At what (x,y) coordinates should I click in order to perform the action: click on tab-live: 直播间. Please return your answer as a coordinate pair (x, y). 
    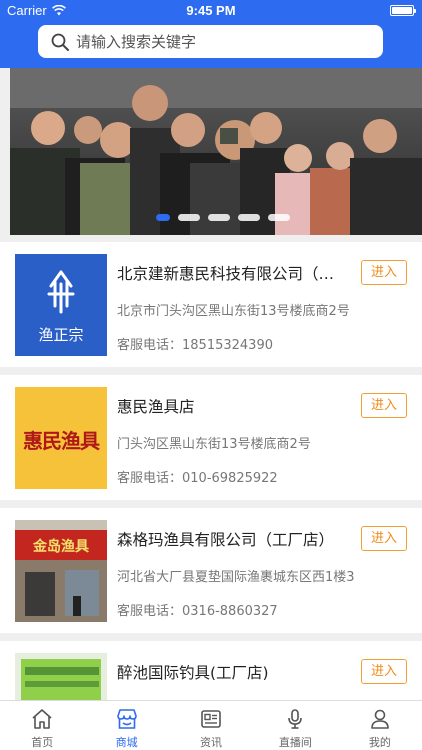
    Looking at the image, I should click on (295, 725).